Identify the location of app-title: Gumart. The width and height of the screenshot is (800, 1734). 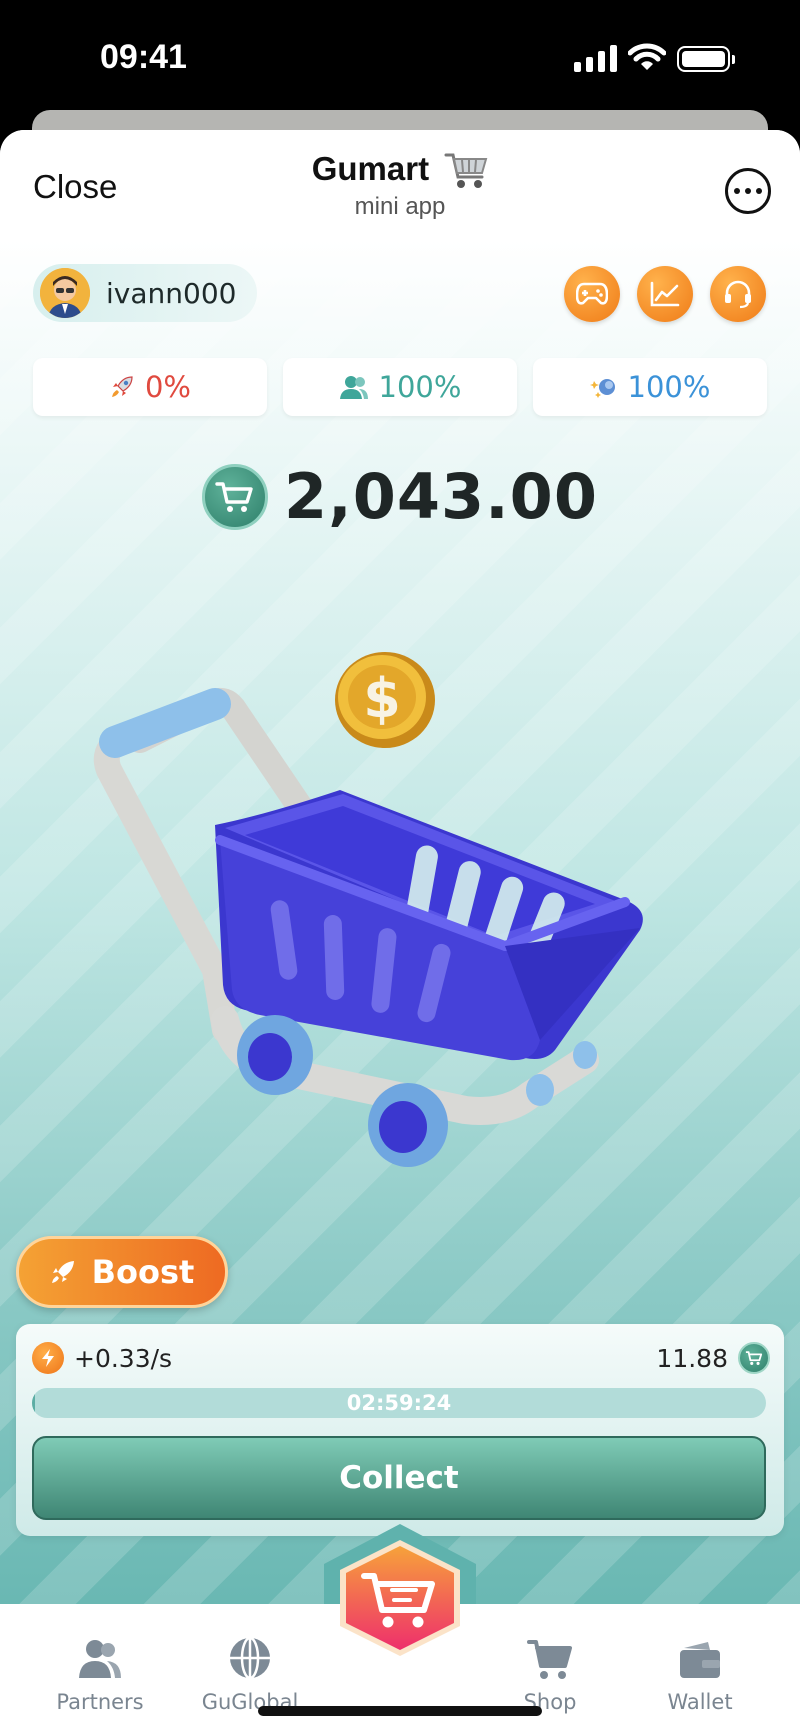
(400, 170).